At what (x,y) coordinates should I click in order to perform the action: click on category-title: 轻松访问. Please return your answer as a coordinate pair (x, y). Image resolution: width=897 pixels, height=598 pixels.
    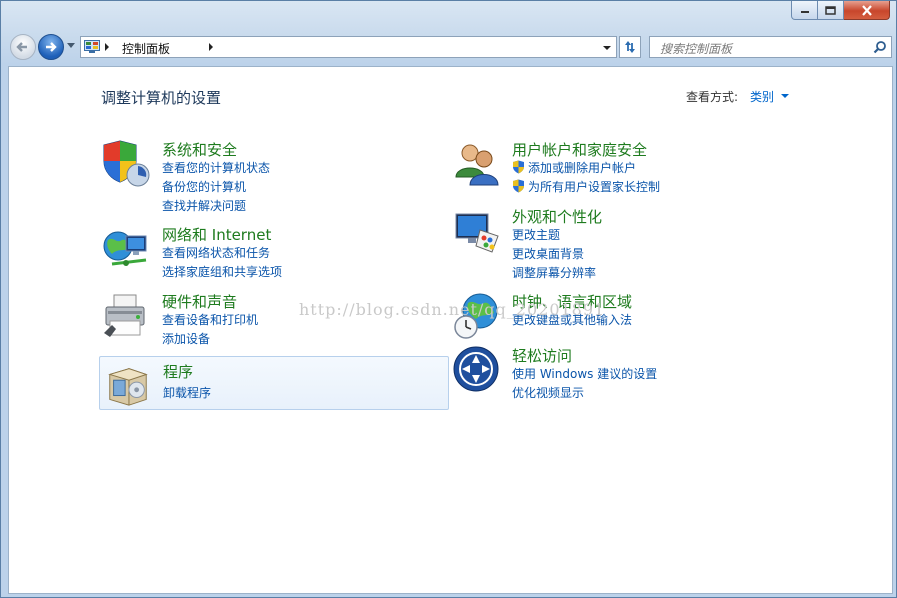
    Looking at the image, I should click on (542, 355).